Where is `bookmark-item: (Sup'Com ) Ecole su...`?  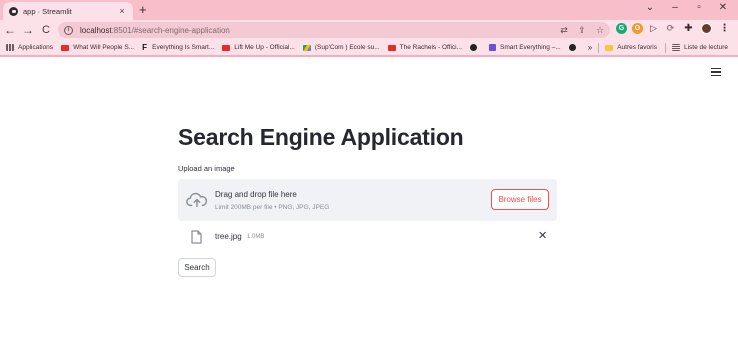 bookmark-item: (Sup'Com ) Ecole su... is located at coordinates (341, 47).